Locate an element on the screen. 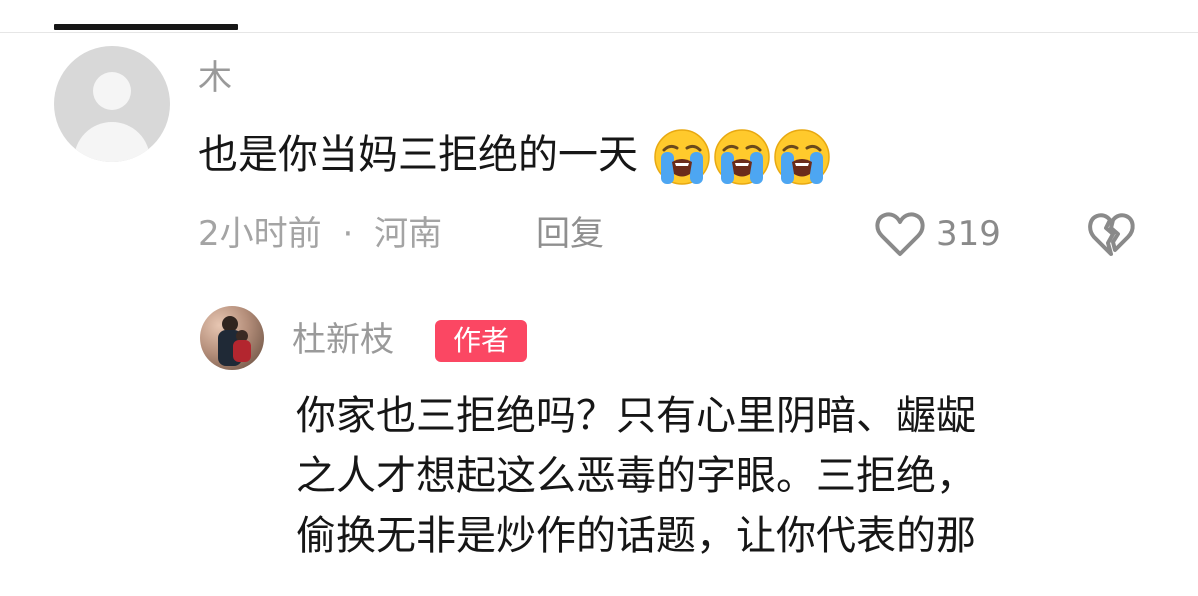 The width and height of the screenshot is (1198, 596). commenter-avatar is located at coordinates (112, 104).